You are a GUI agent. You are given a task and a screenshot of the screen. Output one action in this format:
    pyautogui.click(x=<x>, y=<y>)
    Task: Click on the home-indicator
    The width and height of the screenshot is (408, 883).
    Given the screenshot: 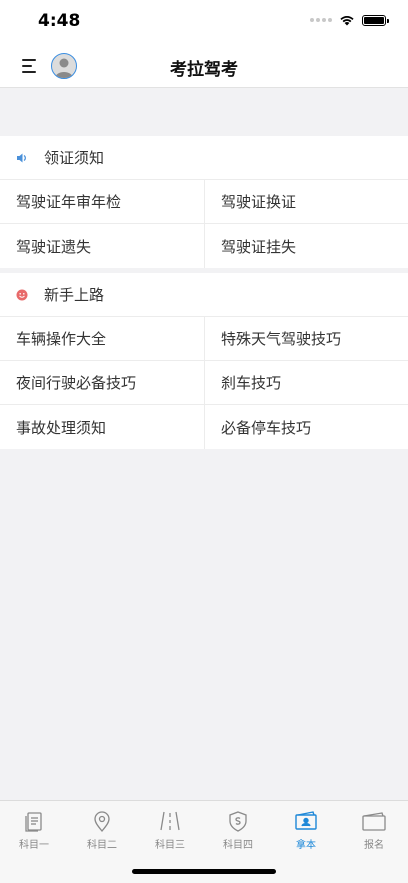 What is the action you would take?
    pyautogui.click(x=204, y=871)
    